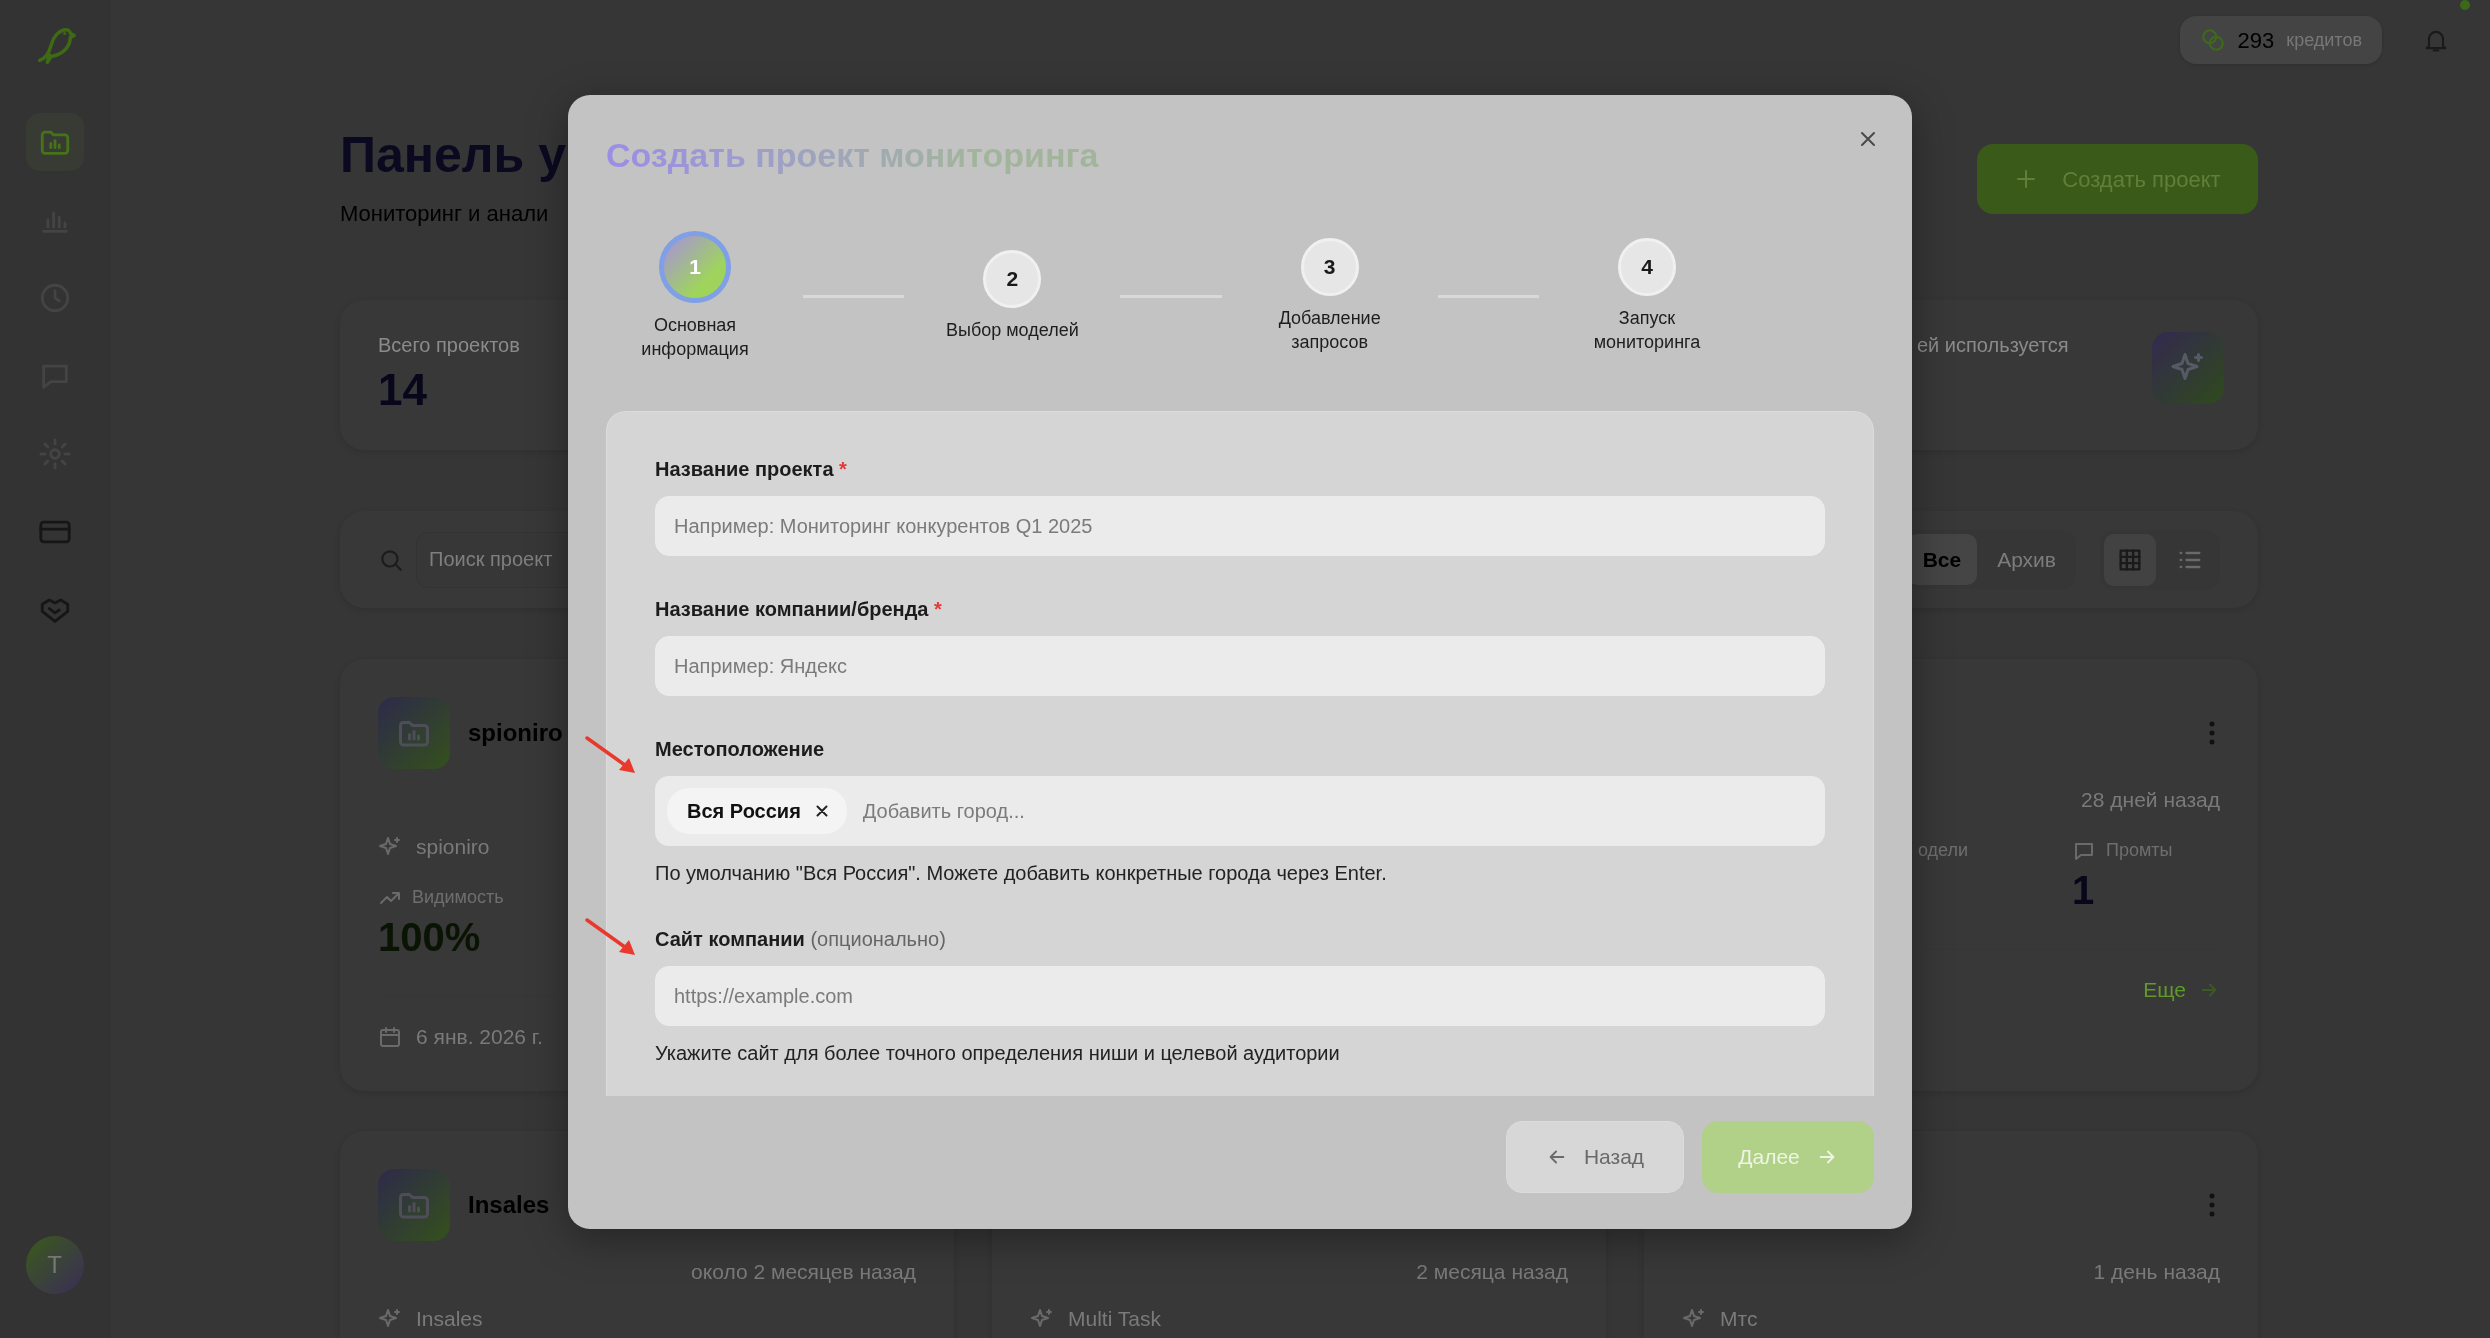  I want to click on field-label: Сайт компании (опционально), so click(801, 939).